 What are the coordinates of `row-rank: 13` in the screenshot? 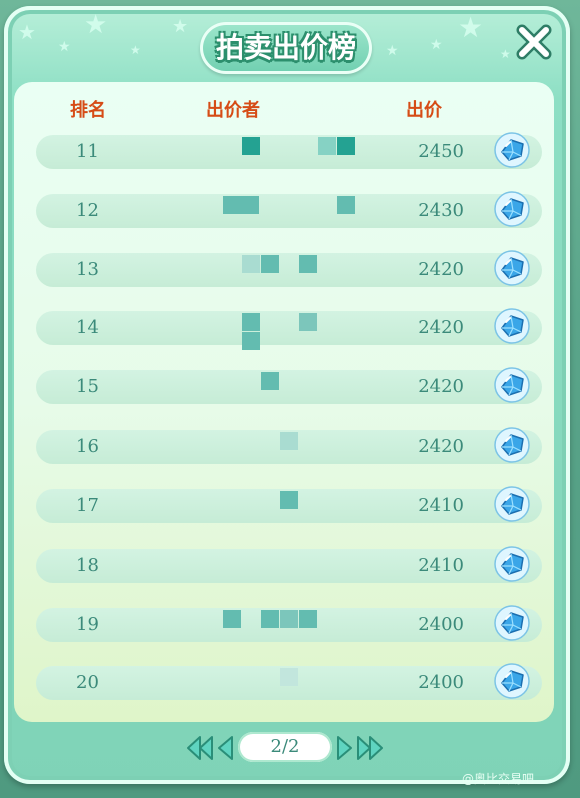 It's located at (87, 269).